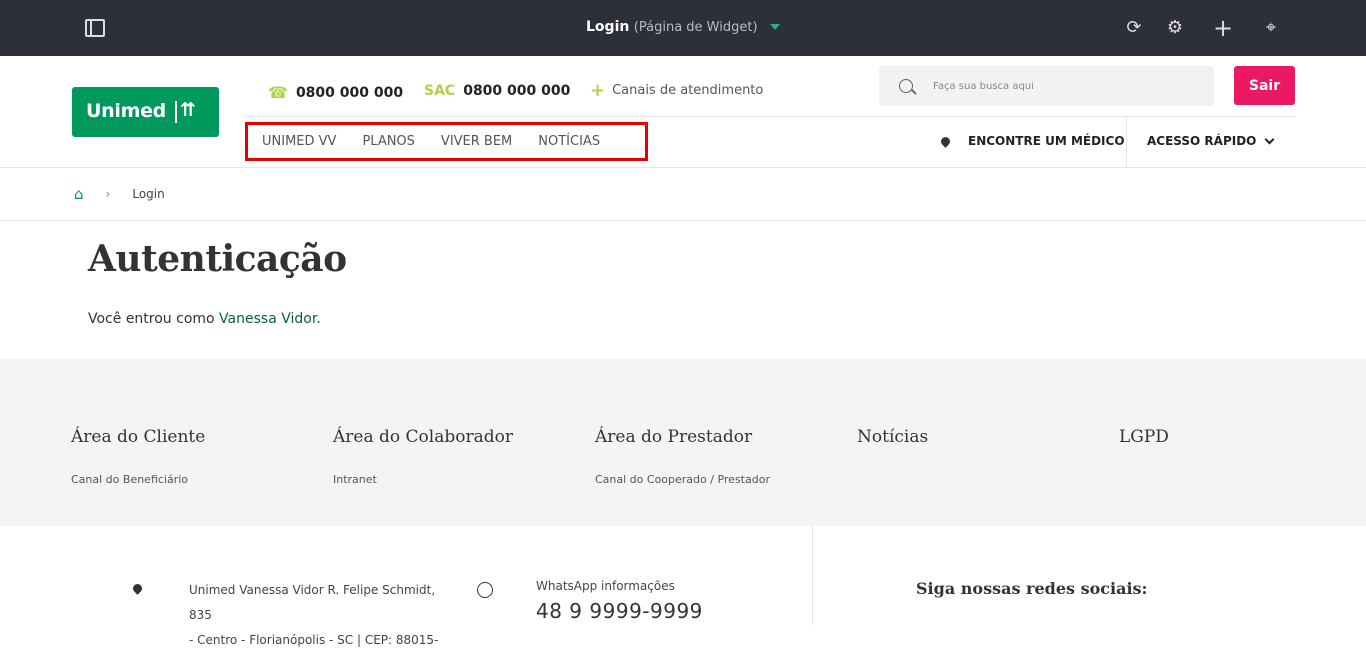 The height and width of the screenshot is (653, 1366). I want to click on footer-link: Canal do Beneficiário, so click(138, 479).